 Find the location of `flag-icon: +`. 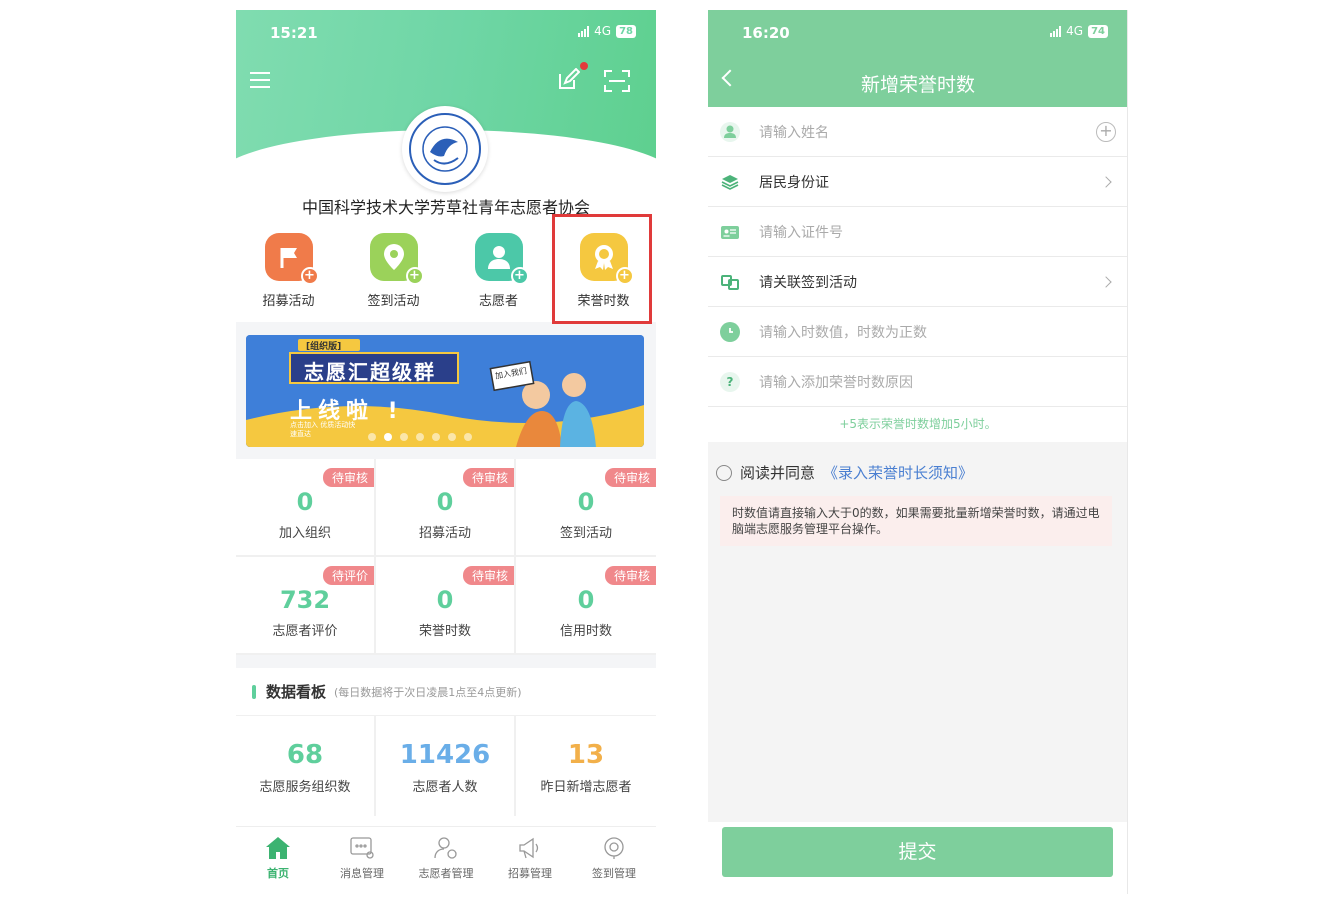

flag-icon: + is located at coordinates (291, 259).